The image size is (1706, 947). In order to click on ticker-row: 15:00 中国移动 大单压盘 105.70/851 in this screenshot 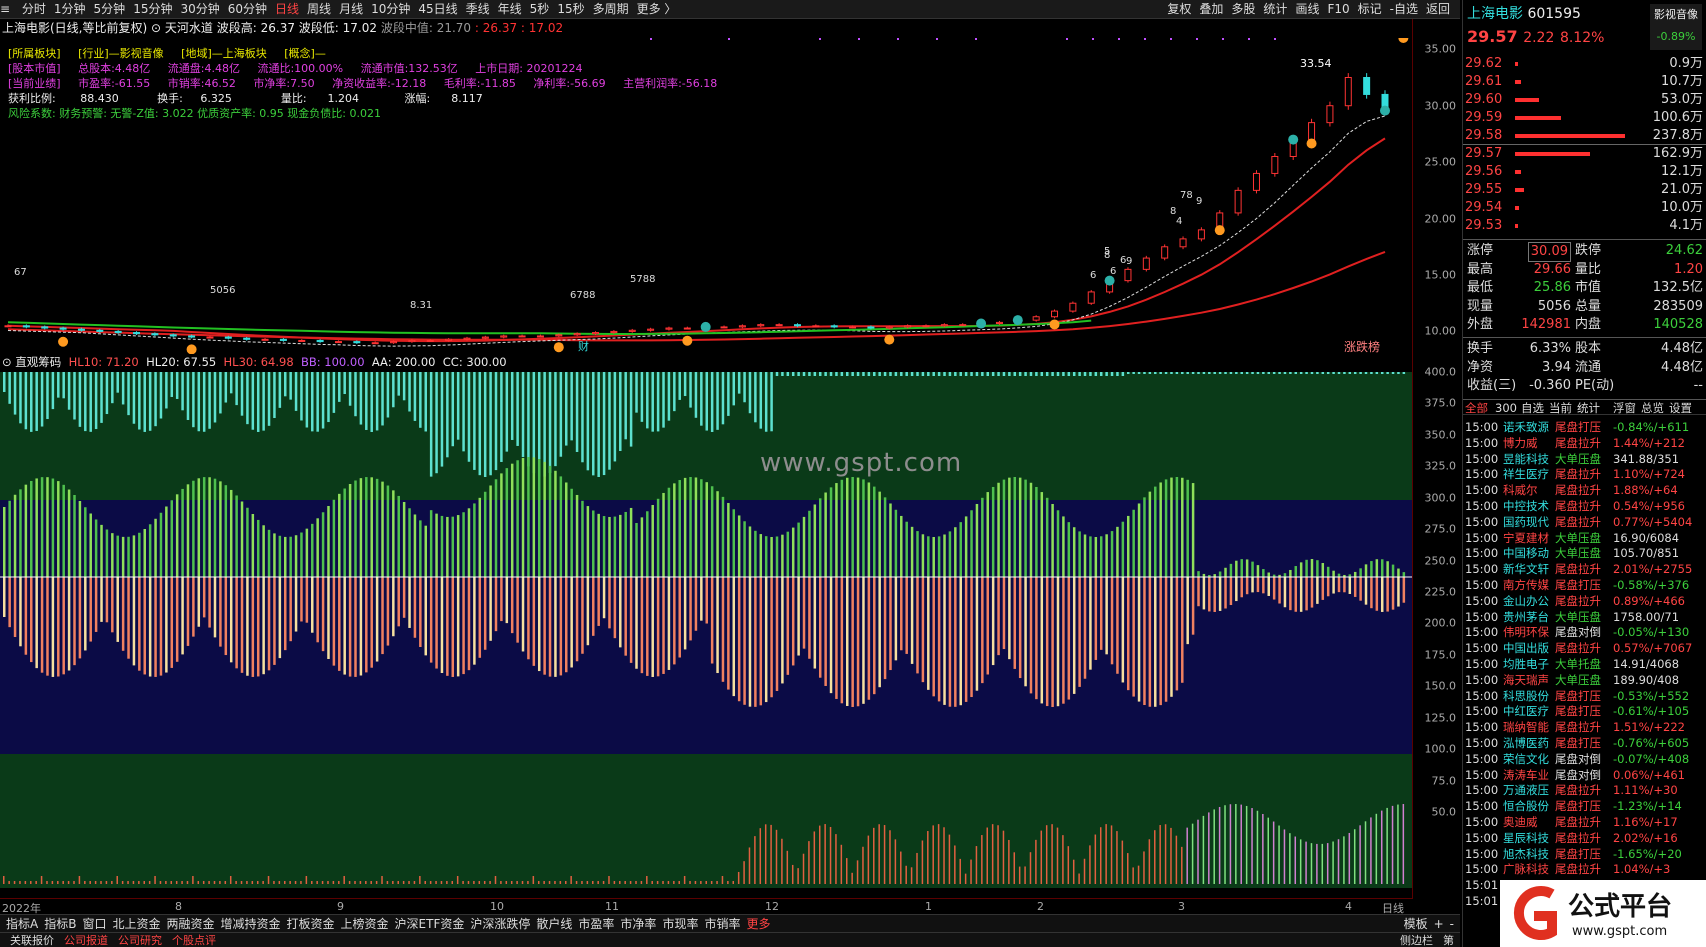, I will do `click(1584, 554)`.